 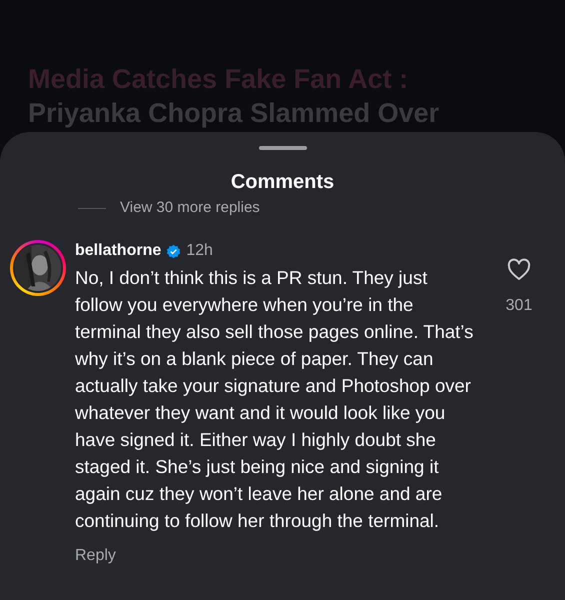 I want to click on sheet-title: Comments, so click(x=283, y=182).